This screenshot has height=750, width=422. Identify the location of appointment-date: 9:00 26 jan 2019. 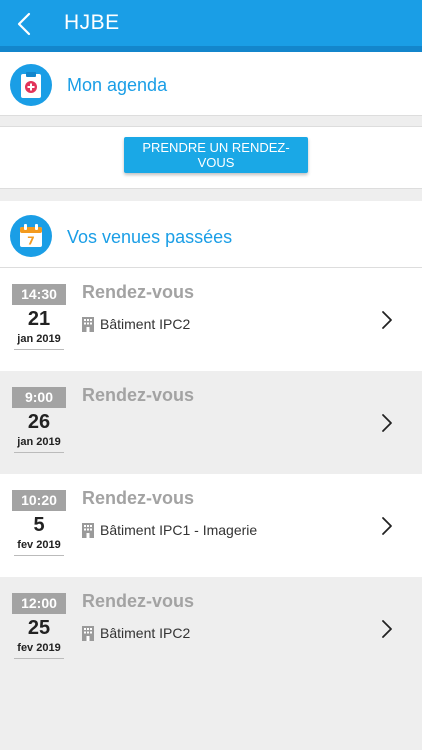
(39, 420).